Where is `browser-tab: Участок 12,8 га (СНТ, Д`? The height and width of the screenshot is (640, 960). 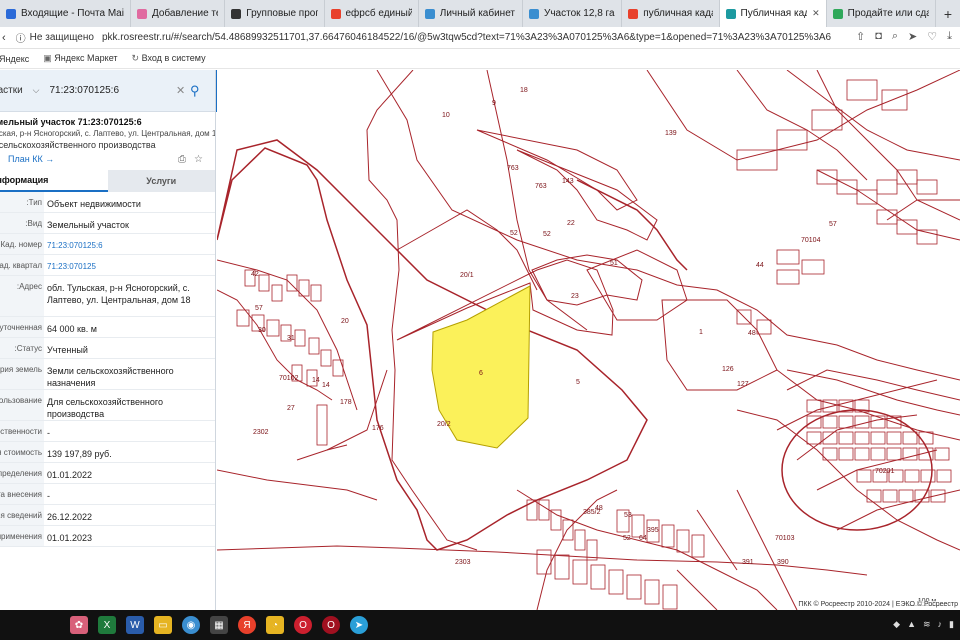 browser-tab: Участок 12,8 га (СНТ, Д is located at coordinates (573, 13).